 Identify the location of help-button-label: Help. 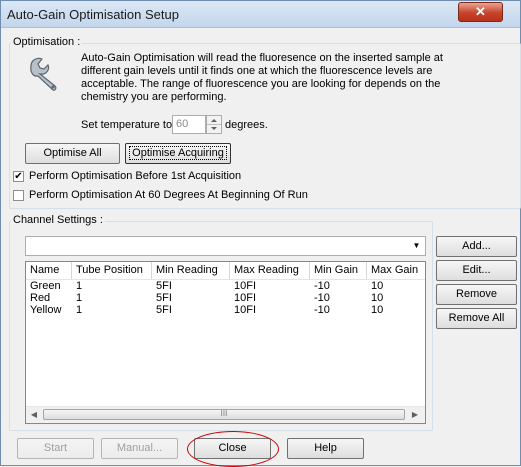
(325, 448).